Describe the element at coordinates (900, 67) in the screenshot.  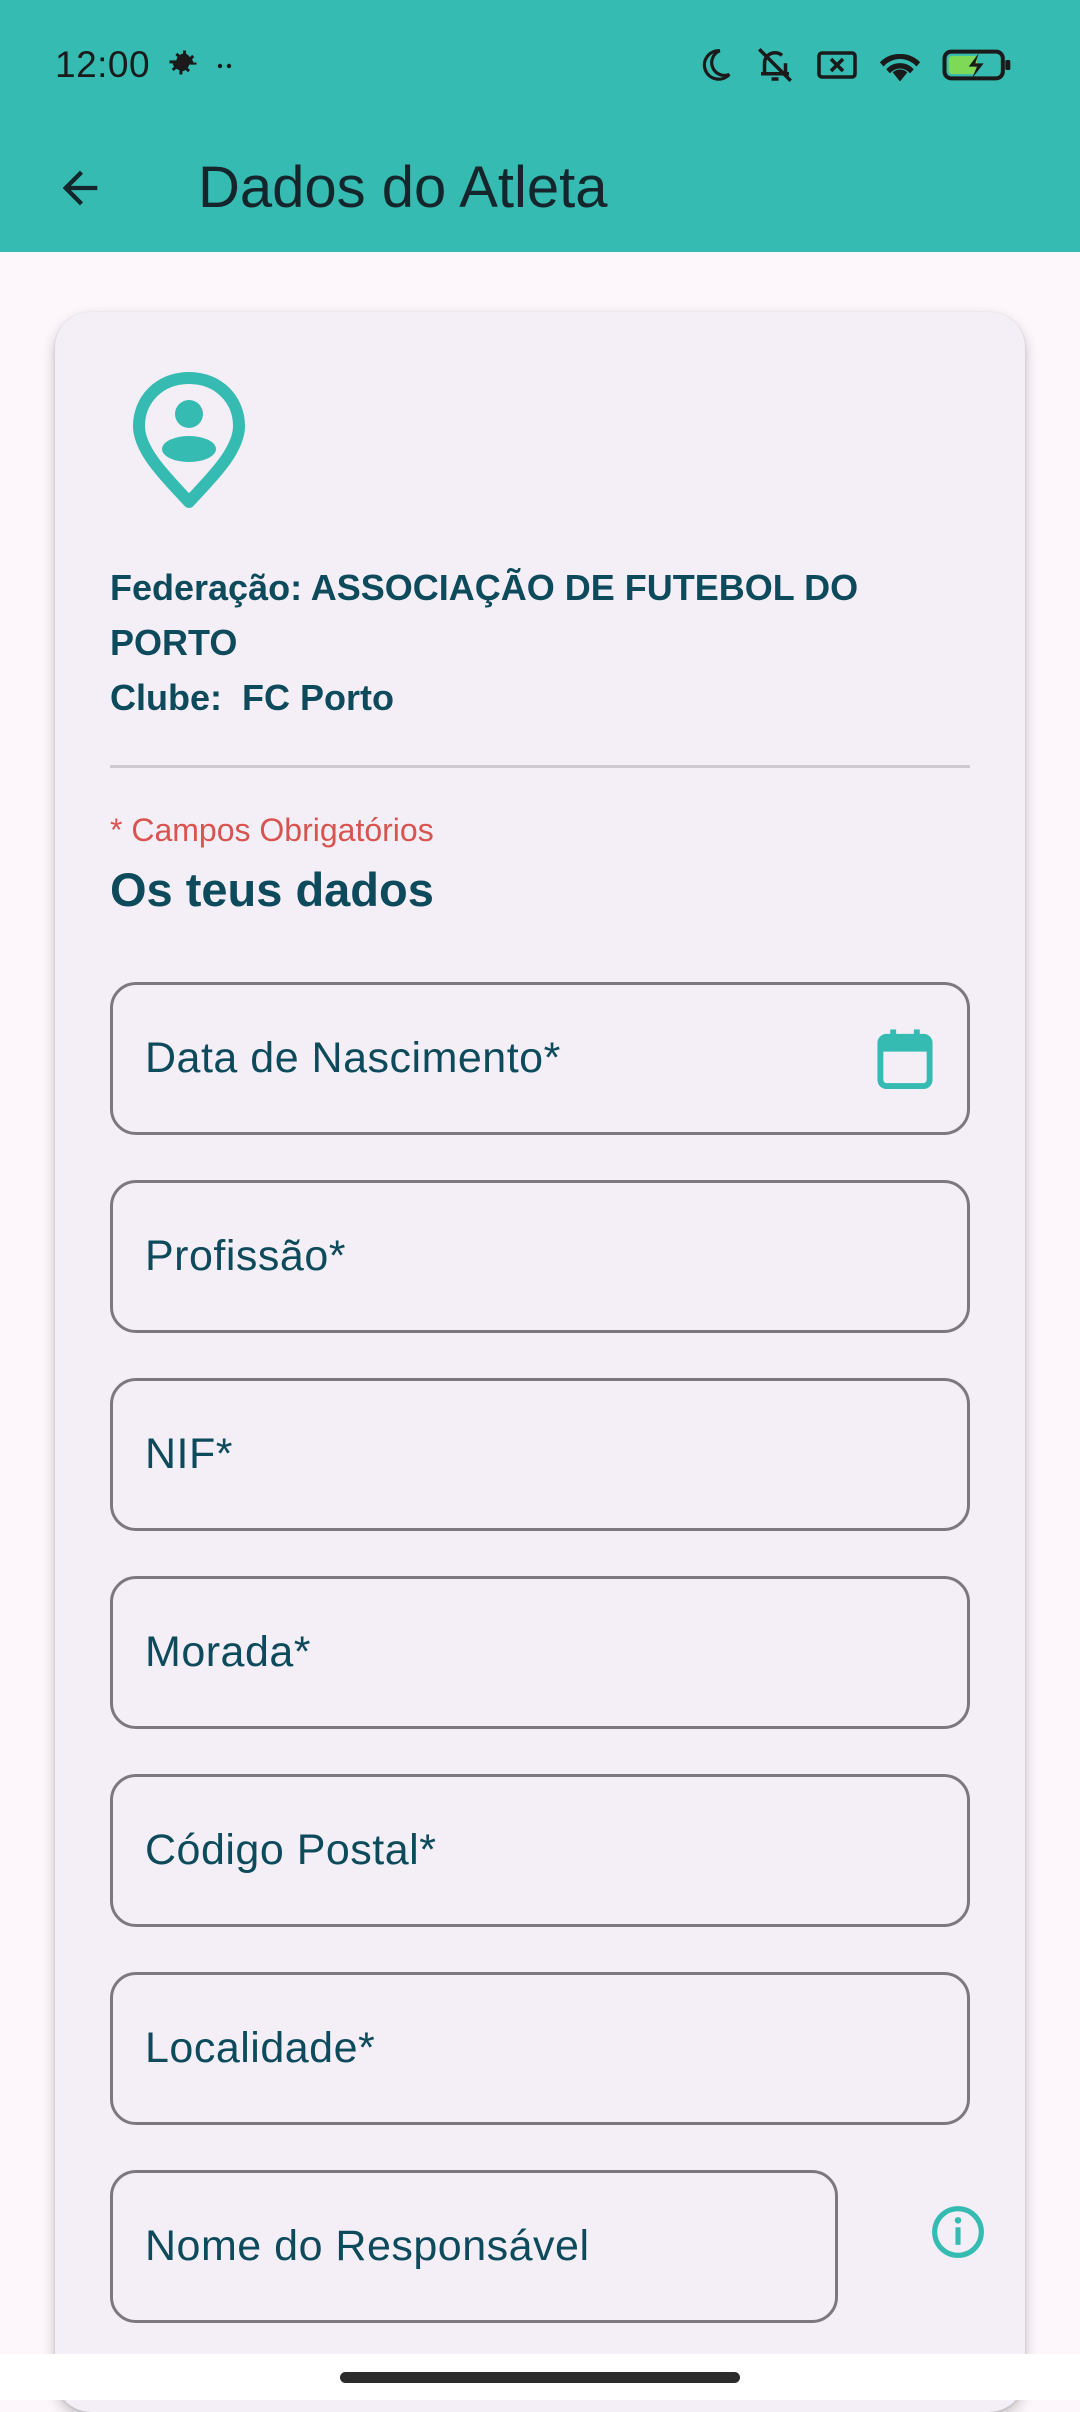
I see `wifi-icon` at that location.